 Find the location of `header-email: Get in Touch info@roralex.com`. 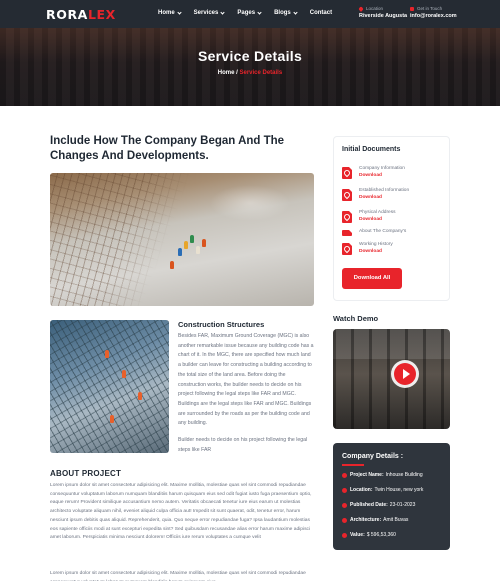

header-email: Get in Touch info@roralex.com is located at coordinates (433, 12).